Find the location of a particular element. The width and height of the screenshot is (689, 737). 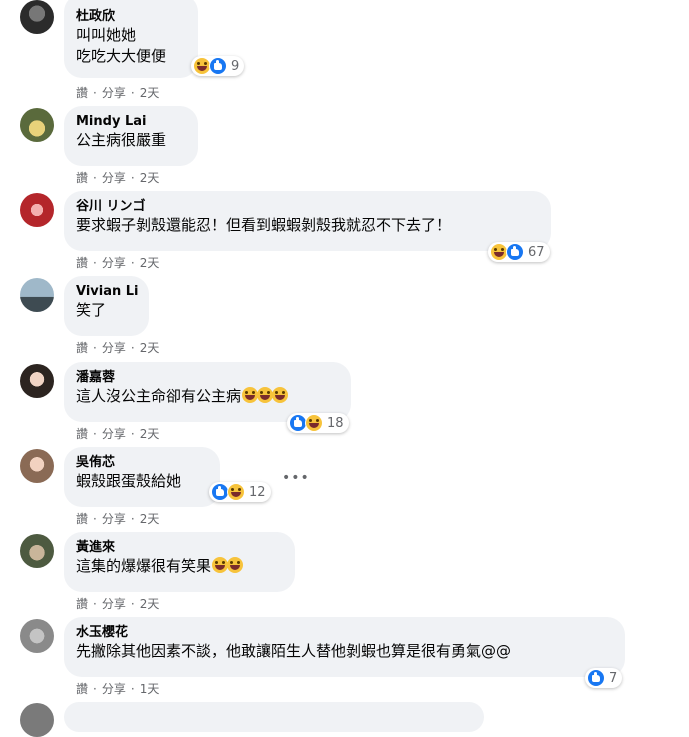

comment-text-content: 這人沒公主命卻有公主病 is located at coordinates (159, 396).